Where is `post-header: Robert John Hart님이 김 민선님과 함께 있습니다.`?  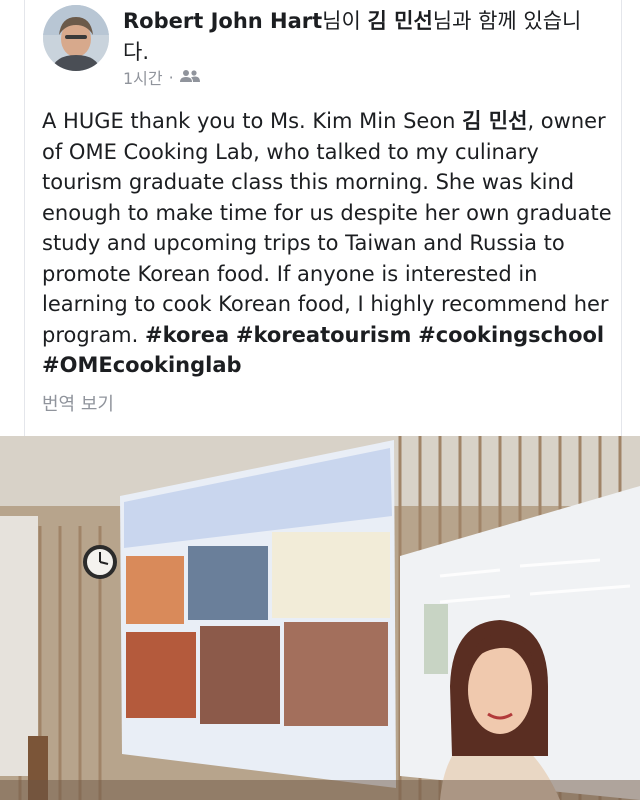 post-header: Robert John Hart님이 김 민선님과 함께 있습니다. is located at coordinates (363, 37).